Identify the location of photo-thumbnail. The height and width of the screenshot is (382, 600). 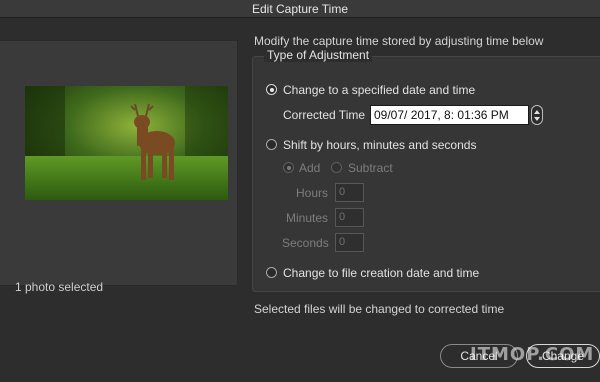
(126, 143).